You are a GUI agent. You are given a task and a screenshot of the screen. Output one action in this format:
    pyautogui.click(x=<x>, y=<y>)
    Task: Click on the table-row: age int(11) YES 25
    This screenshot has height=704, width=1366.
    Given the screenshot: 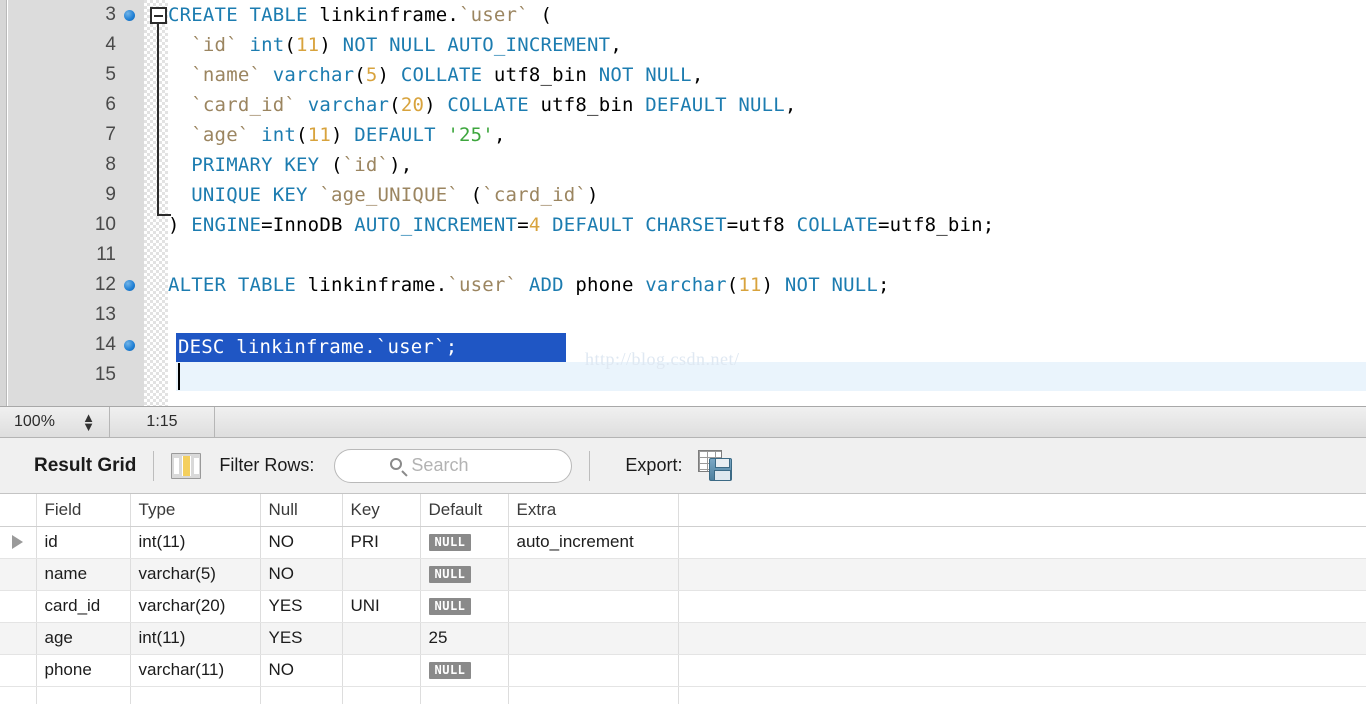 What is the action you would take?
    pyautogui.click(x=683, y=638)
    